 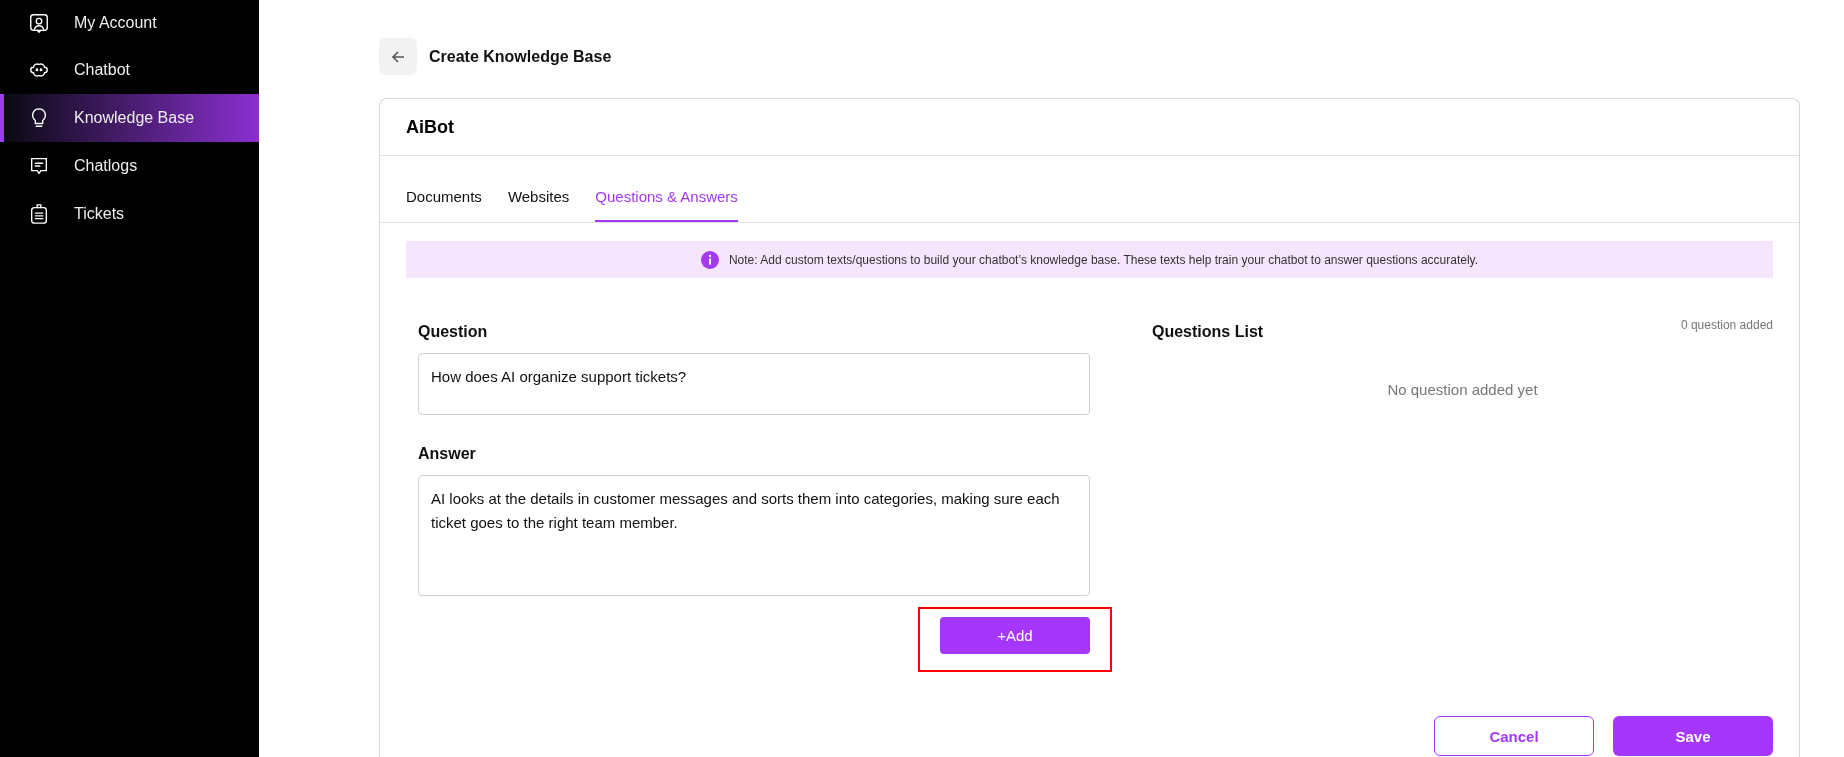 I want to click on tab: Documents, so click(x=444, y=205).